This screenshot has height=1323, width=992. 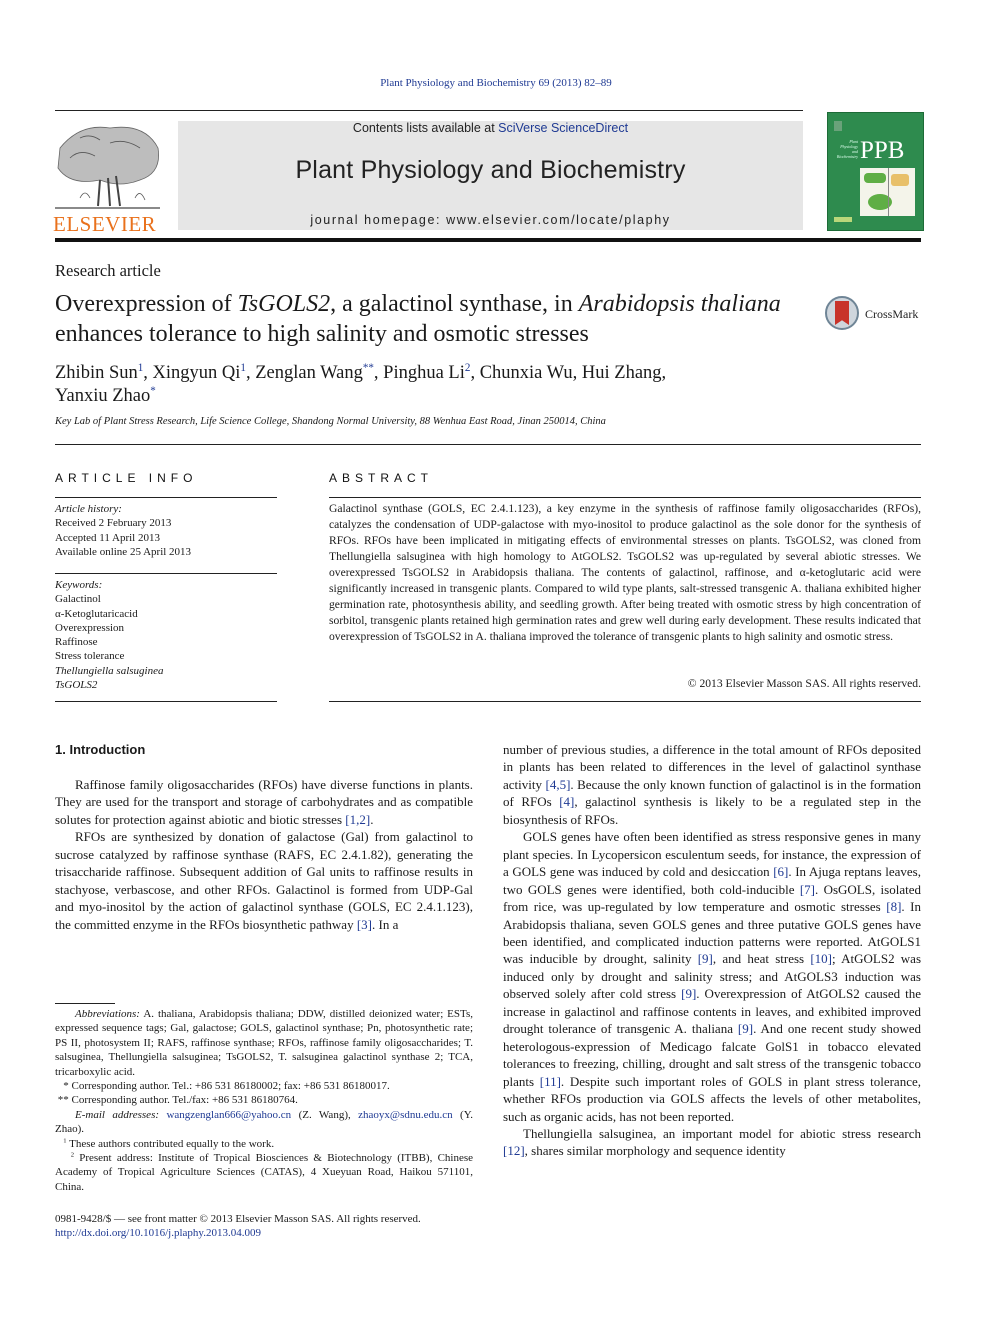 I want to click on paragraph-text: ., so click(x=372, y=819).